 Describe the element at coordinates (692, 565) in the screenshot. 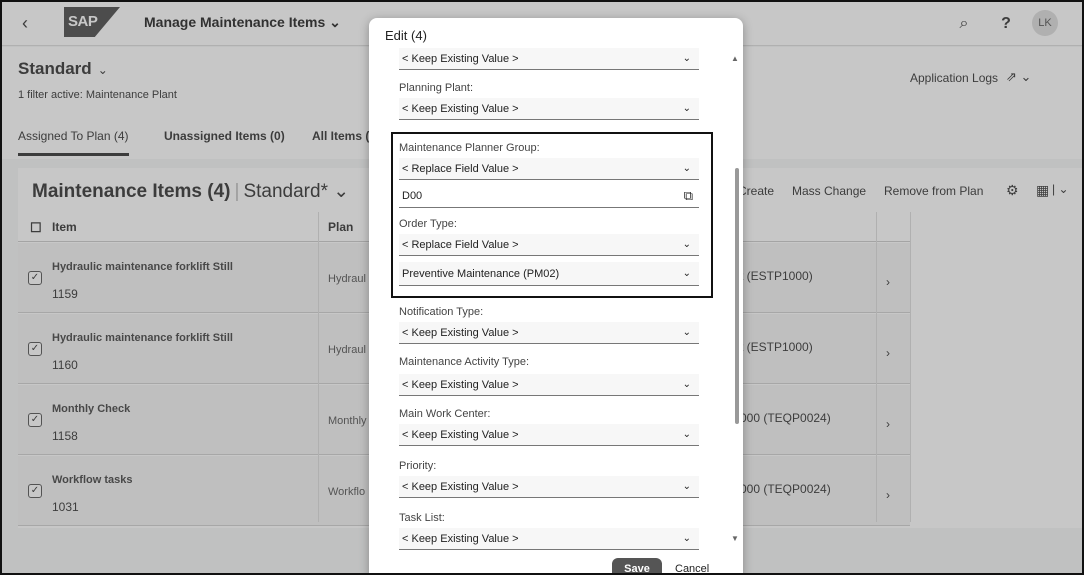

I see `cancel-button: Cancel` at that location.